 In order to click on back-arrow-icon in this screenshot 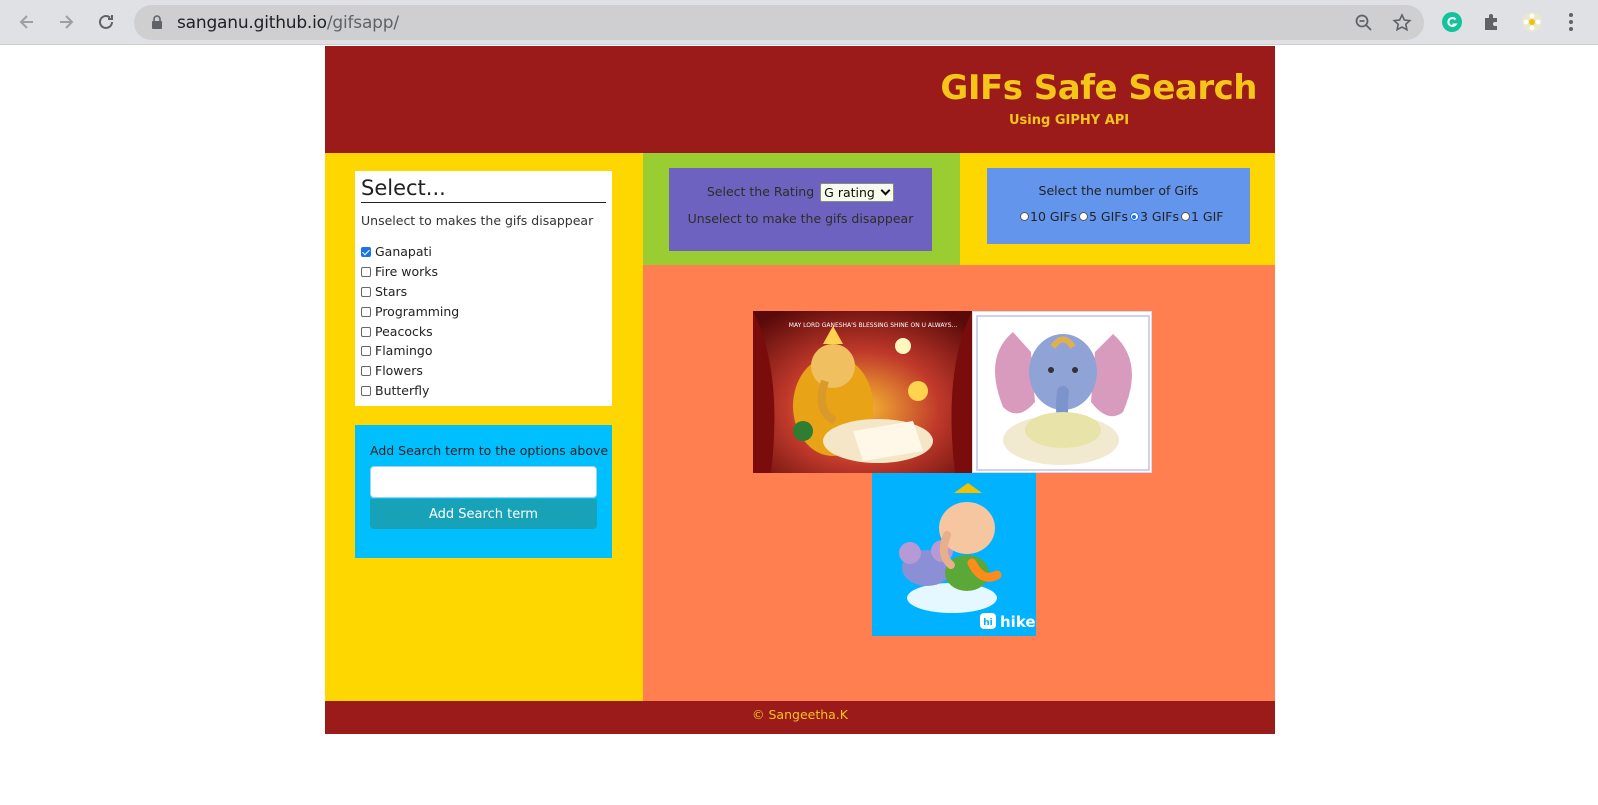, I will do `click(26, 22)`.